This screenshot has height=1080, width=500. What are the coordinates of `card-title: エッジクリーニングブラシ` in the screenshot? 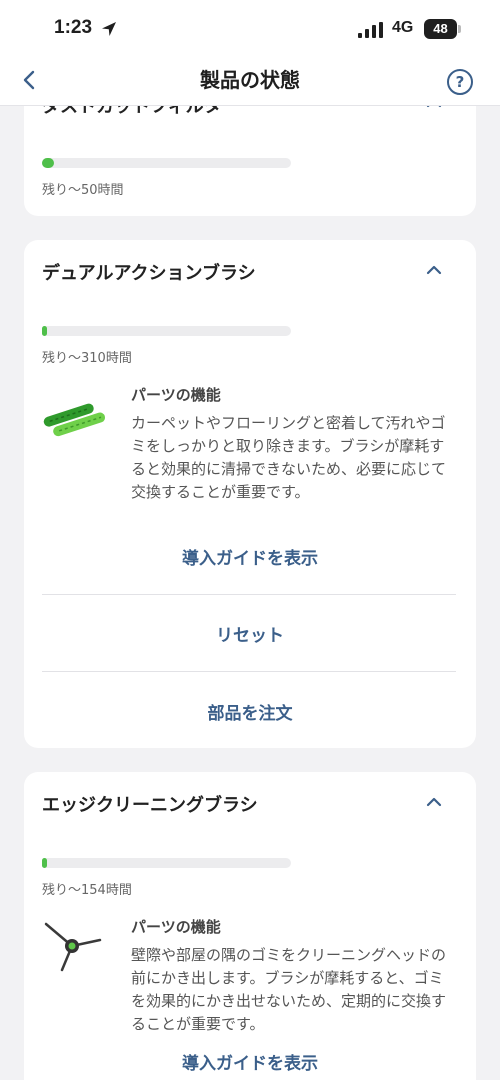 It's located at (150, 805).